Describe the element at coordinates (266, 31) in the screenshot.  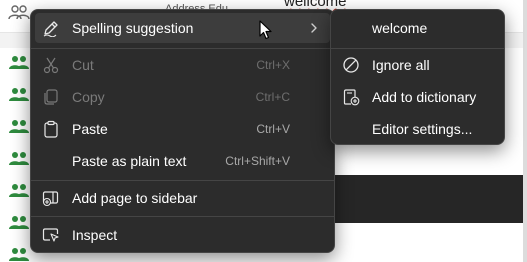
I see `mouse-pointer-icon` at that location.